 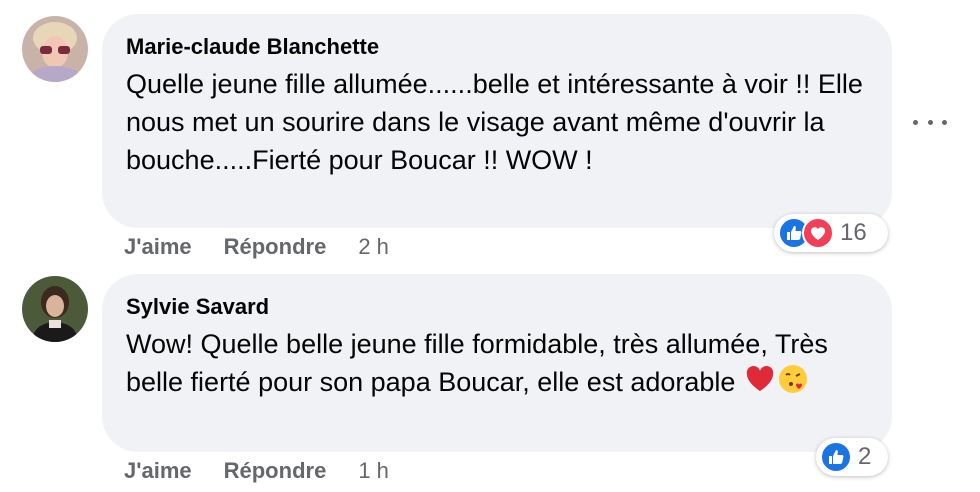 I want to click on comment-timestamp: 2 h, so click(x=373, y=247).